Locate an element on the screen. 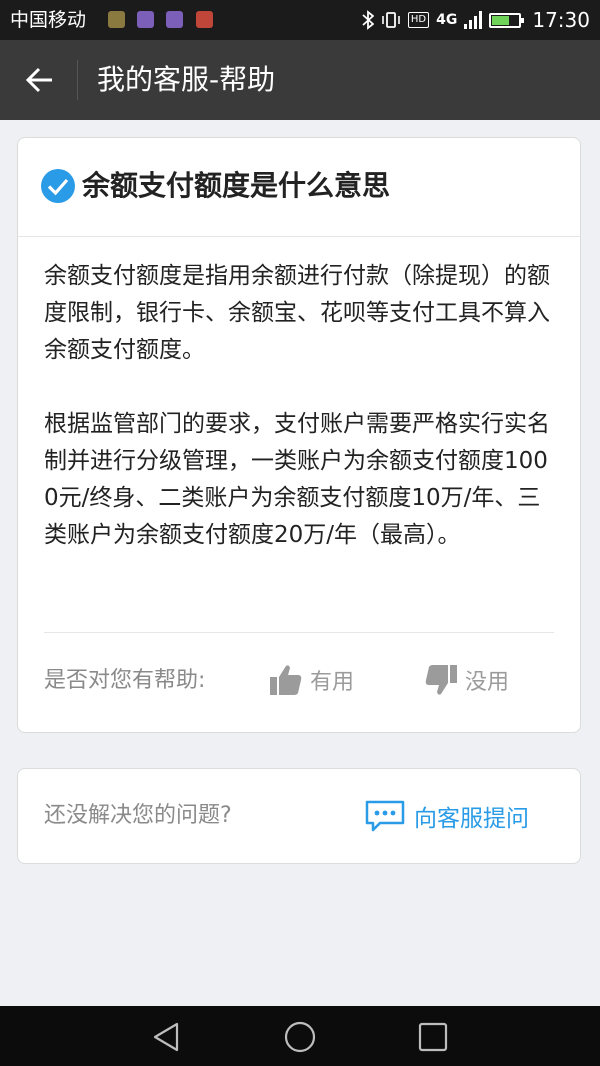  notification-app-icon is located at coordinates (116, 19).